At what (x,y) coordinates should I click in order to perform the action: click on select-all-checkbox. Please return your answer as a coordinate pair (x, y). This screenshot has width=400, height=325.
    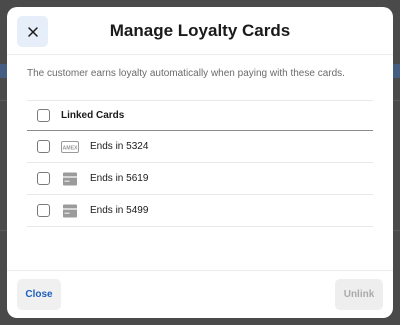
    Looking at the image, I should click on (43, 115).